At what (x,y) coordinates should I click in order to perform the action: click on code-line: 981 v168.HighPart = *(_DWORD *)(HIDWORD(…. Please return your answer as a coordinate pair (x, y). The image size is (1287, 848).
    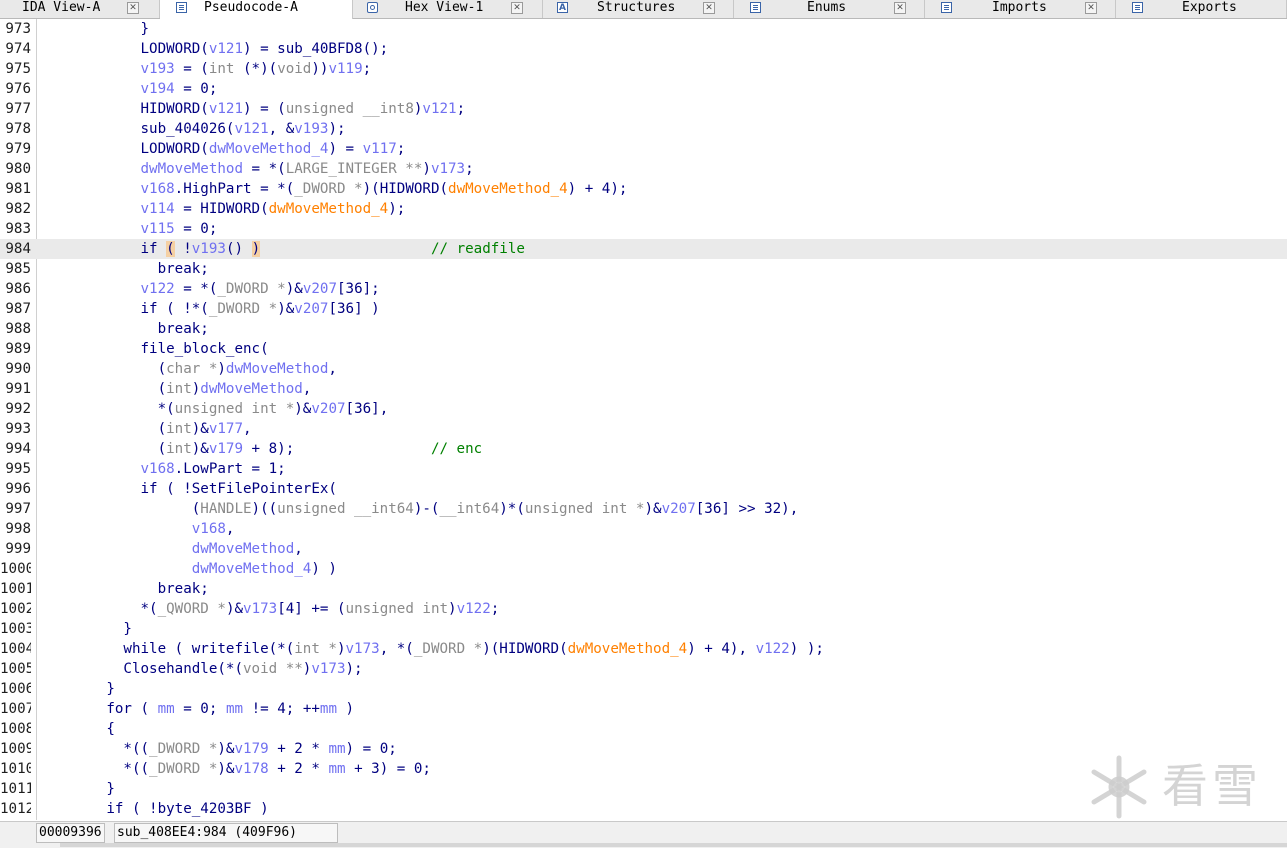
    Looking at the image, I should click on (643, 189).